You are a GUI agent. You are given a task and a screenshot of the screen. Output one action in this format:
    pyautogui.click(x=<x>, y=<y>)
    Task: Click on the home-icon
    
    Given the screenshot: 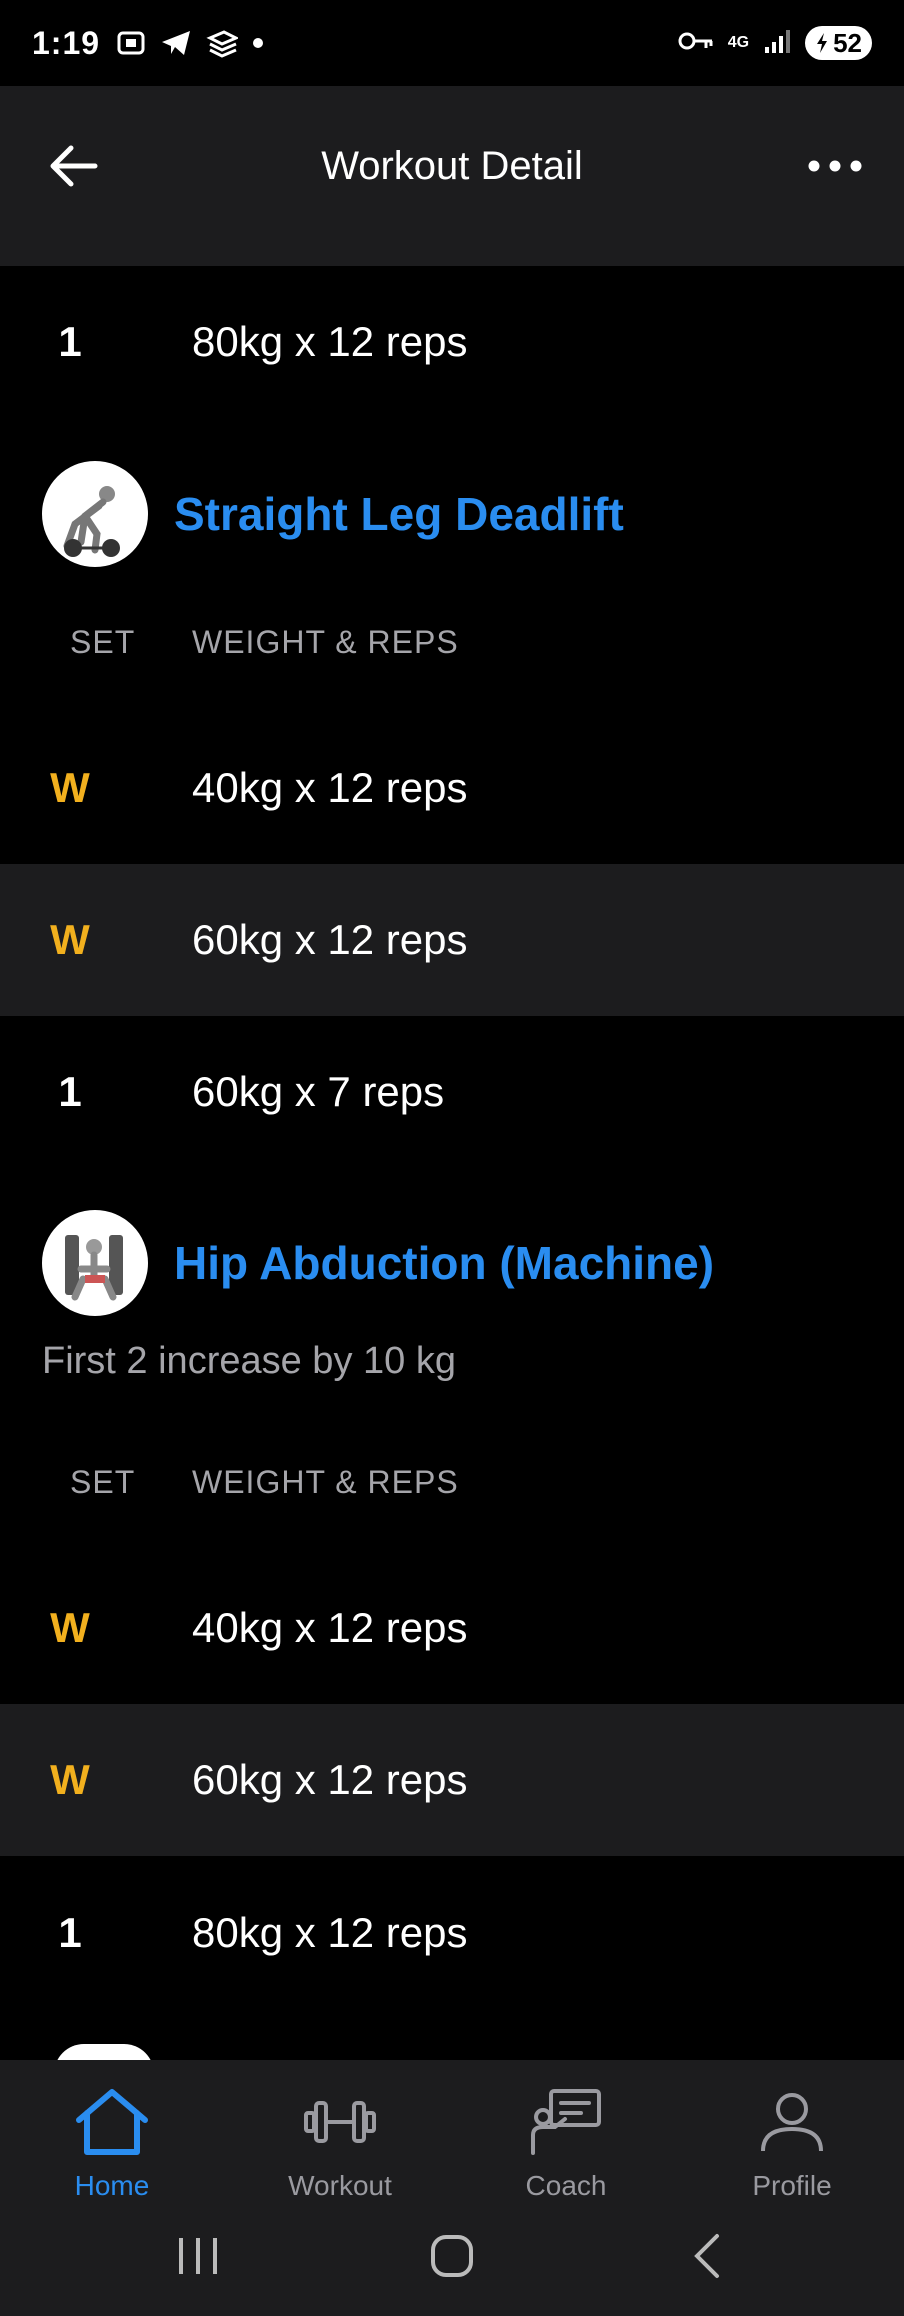 What is the action you would take?
    pyautogui.click(x=112, y=2122)
    